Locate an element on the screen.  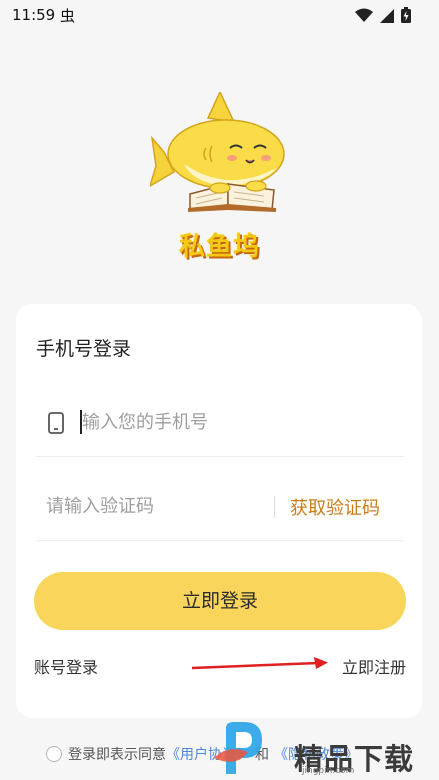
get-code-button: 获取验证码 is located at coordinates (335, 507).